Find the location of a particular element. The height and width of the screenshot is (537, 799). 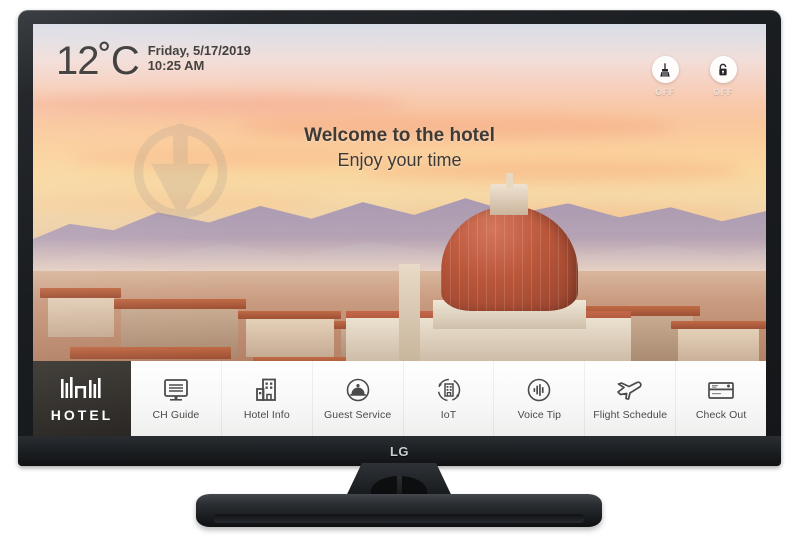

menu-label: IoT is located at coordinates (448, 415).